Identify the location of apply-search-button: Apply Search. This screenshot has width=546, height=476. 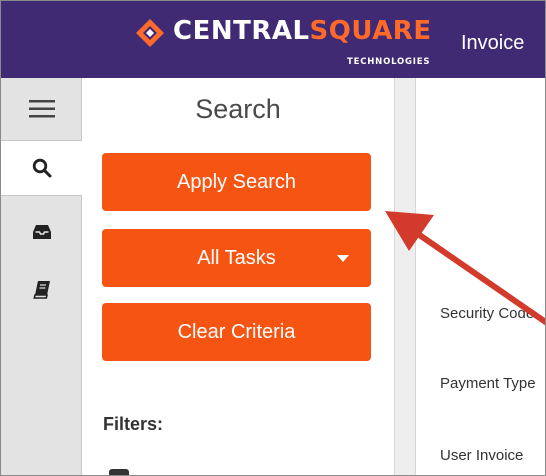
(236, 182).